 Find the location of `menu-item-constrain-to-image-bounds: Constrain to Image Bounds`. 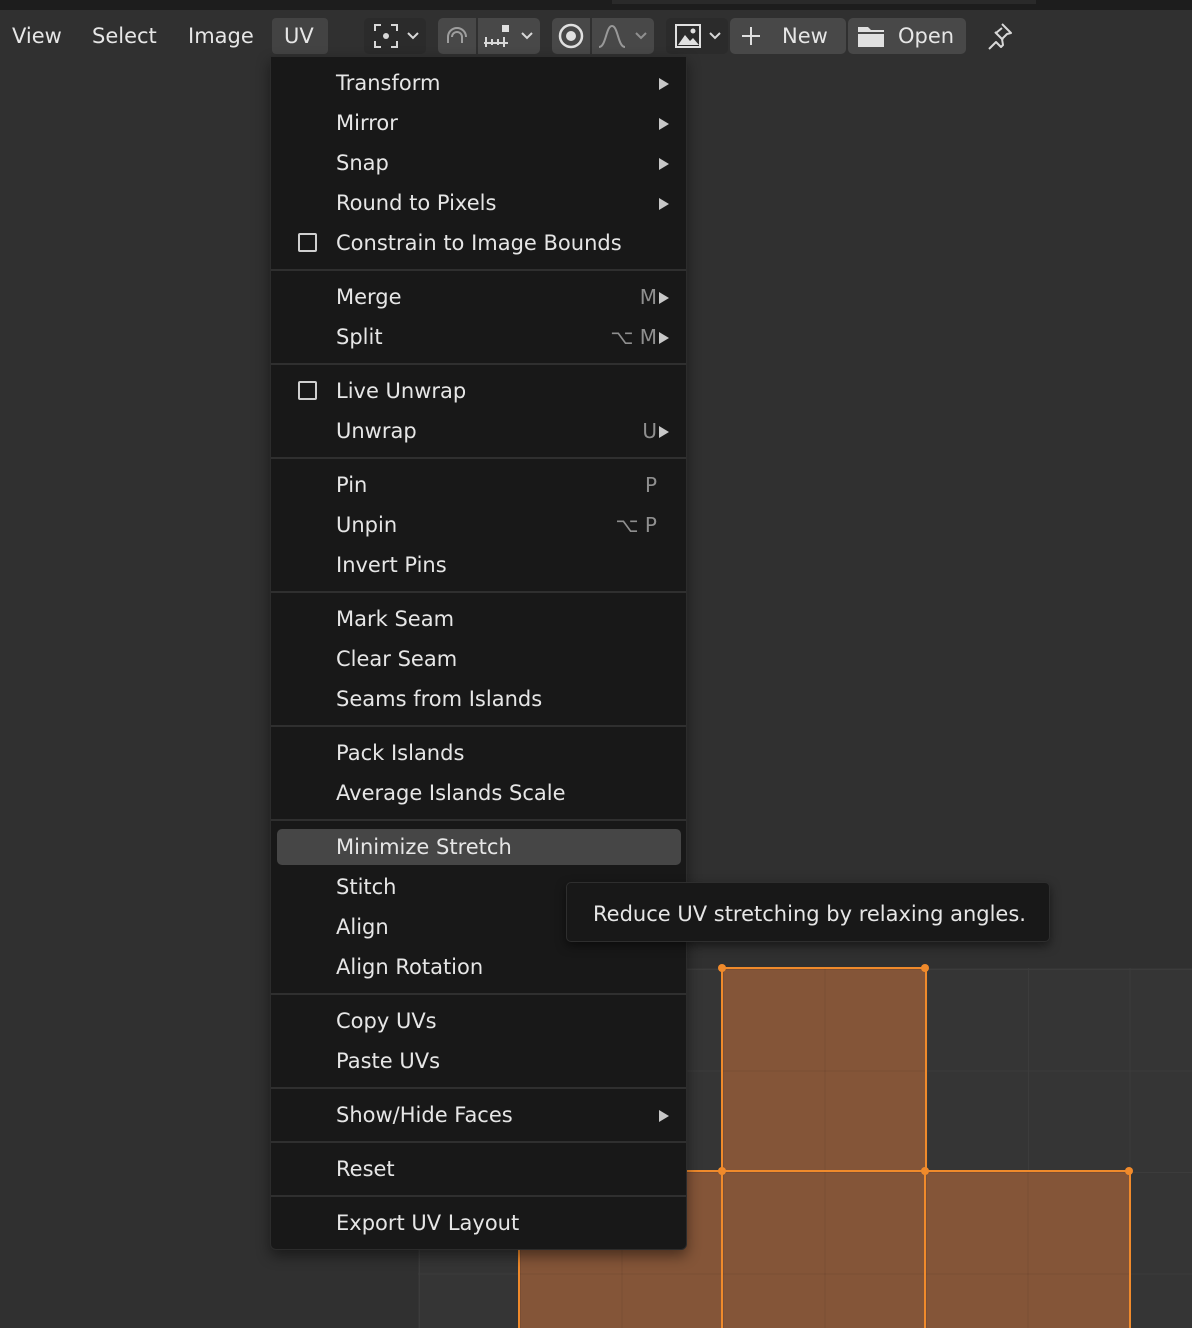

menu-item-constrain-to-image-bounds: Constrain to Image Bounds is located at coordinates (479, 243).